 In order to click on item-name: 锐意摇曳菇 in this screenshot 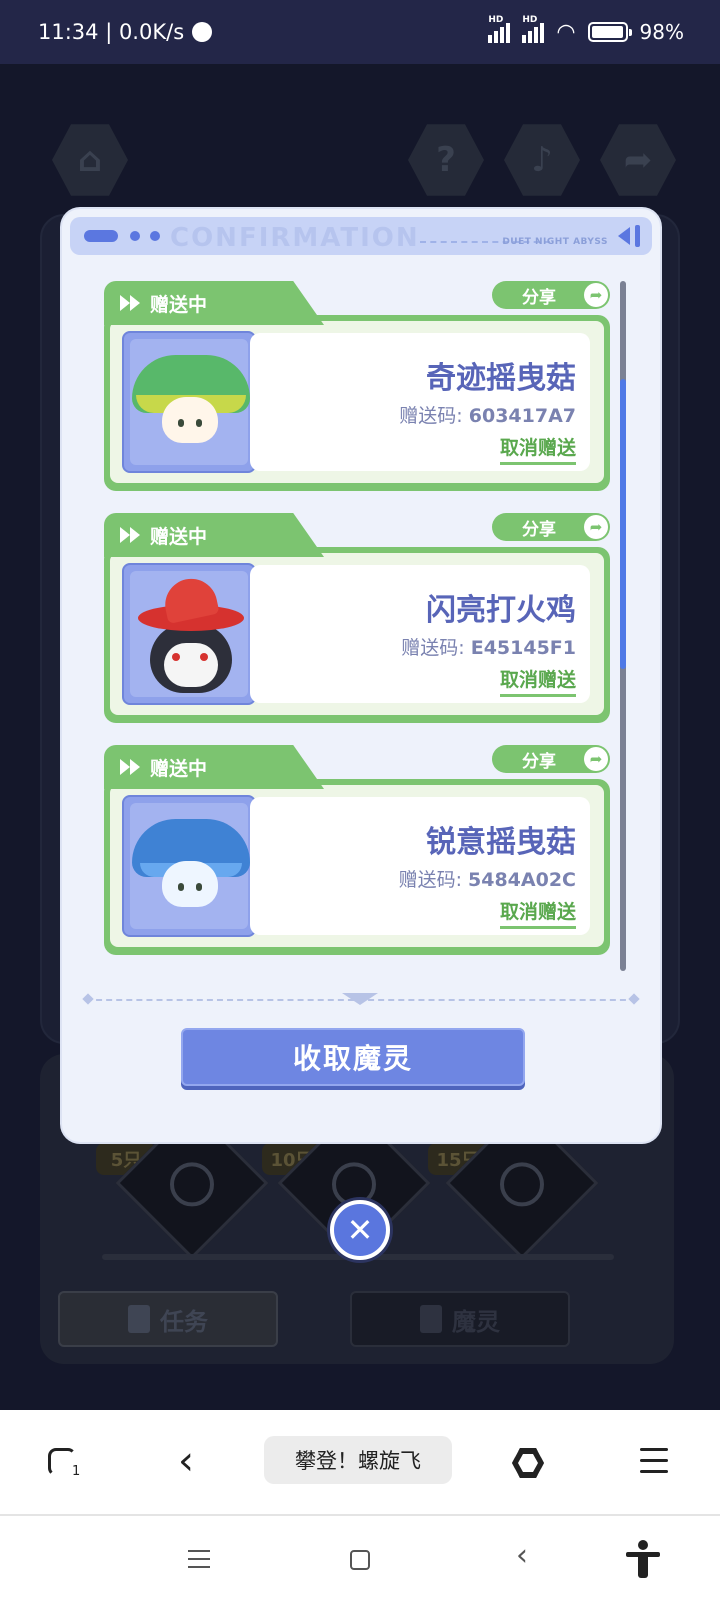, I will do `click(501, 842)`.